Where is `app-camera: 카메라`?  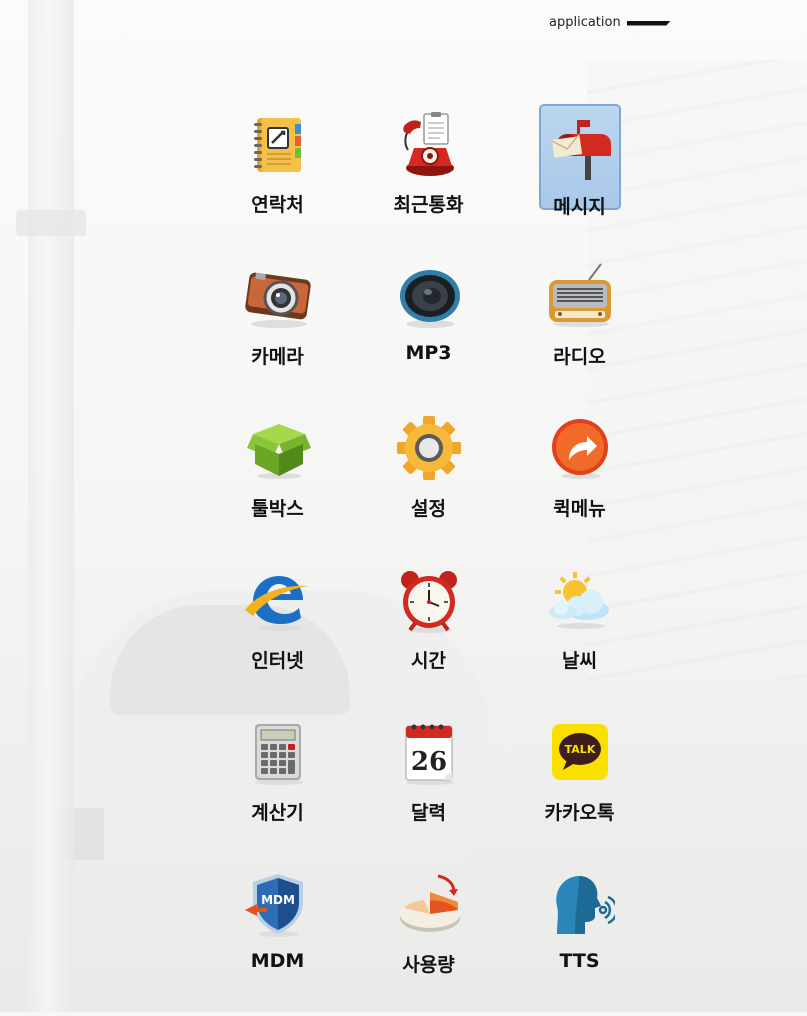
app-camera: 카메라 is located at coordinates (277, 332).